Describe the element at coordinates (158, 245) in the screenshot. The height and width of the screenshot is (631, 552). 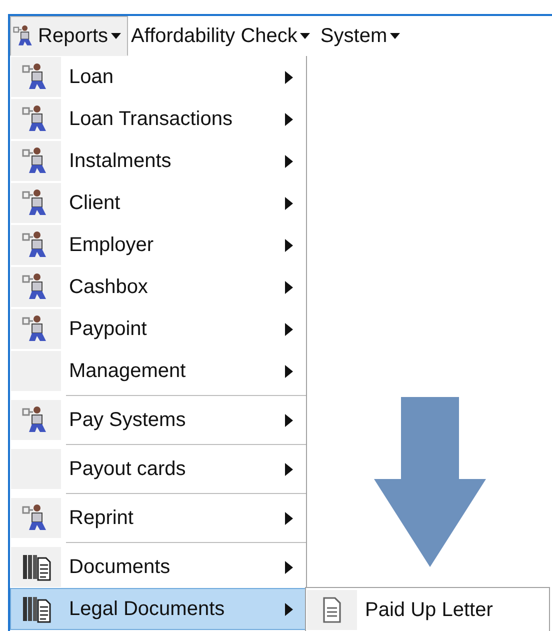
I see `menu-item: Employer` at that location.